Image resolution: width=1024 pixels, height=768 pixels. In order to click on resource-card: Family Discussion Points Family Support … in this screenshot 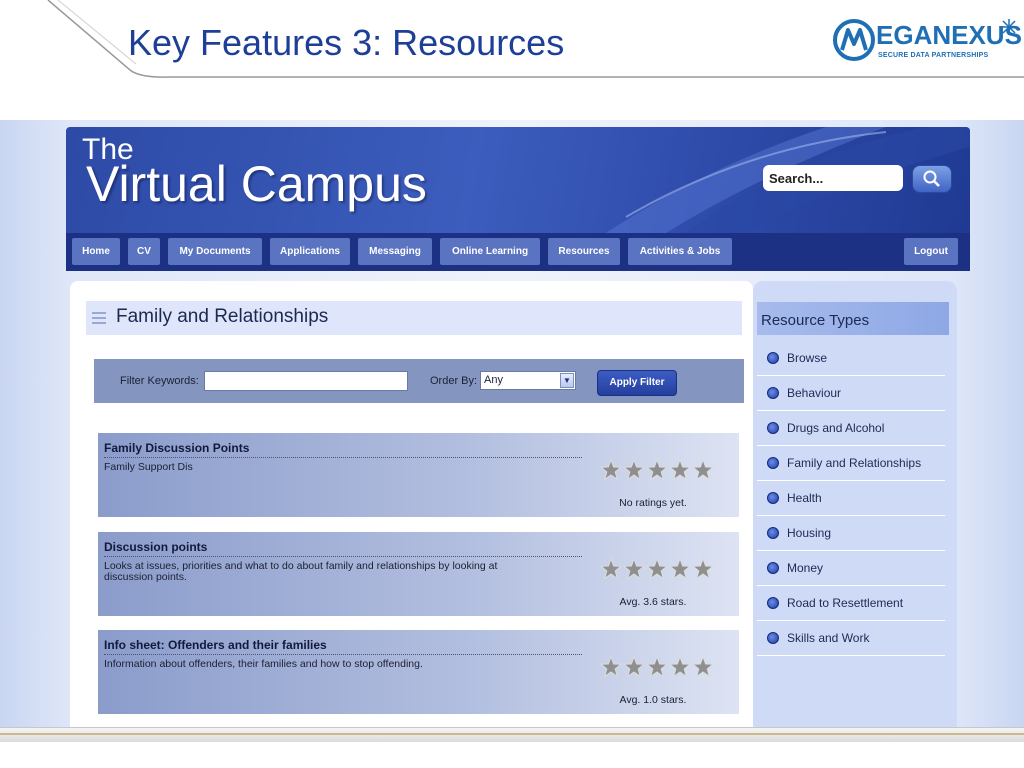, I will do `click(418, 475)`.